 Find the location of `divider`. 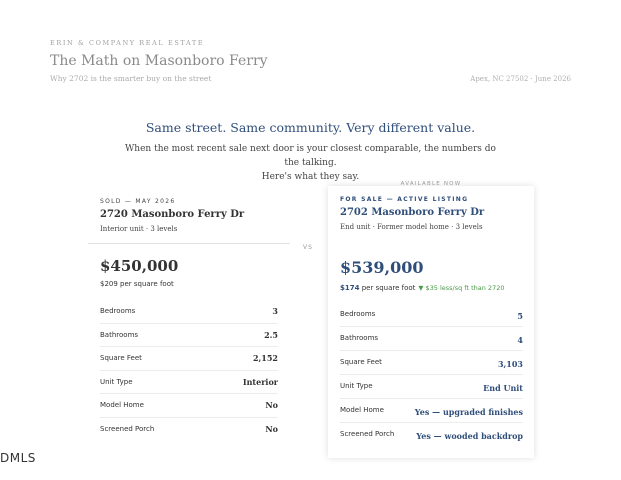

divider is located at coordinates (189, 243).